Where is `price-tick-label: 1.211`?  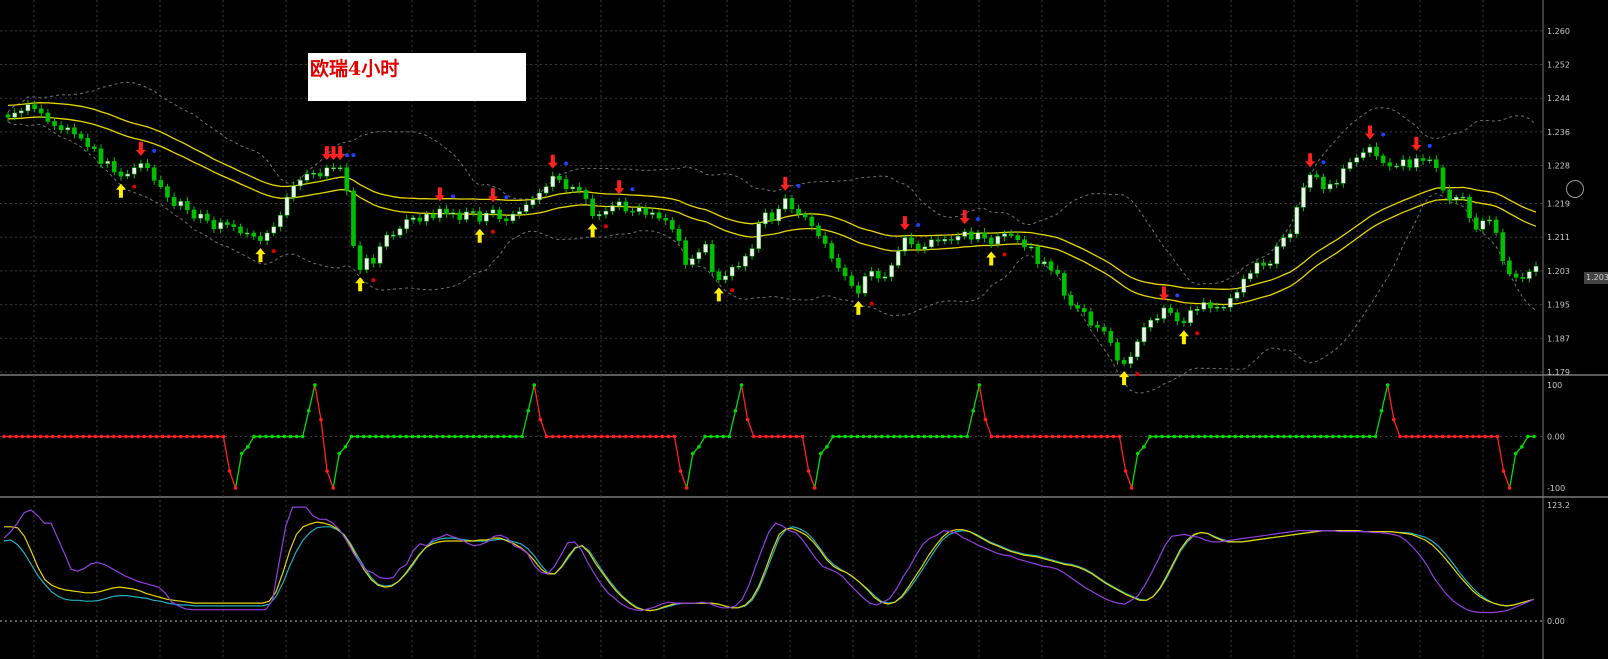 price-tick-label: 1.211 is located at coordinates (1558, 237).